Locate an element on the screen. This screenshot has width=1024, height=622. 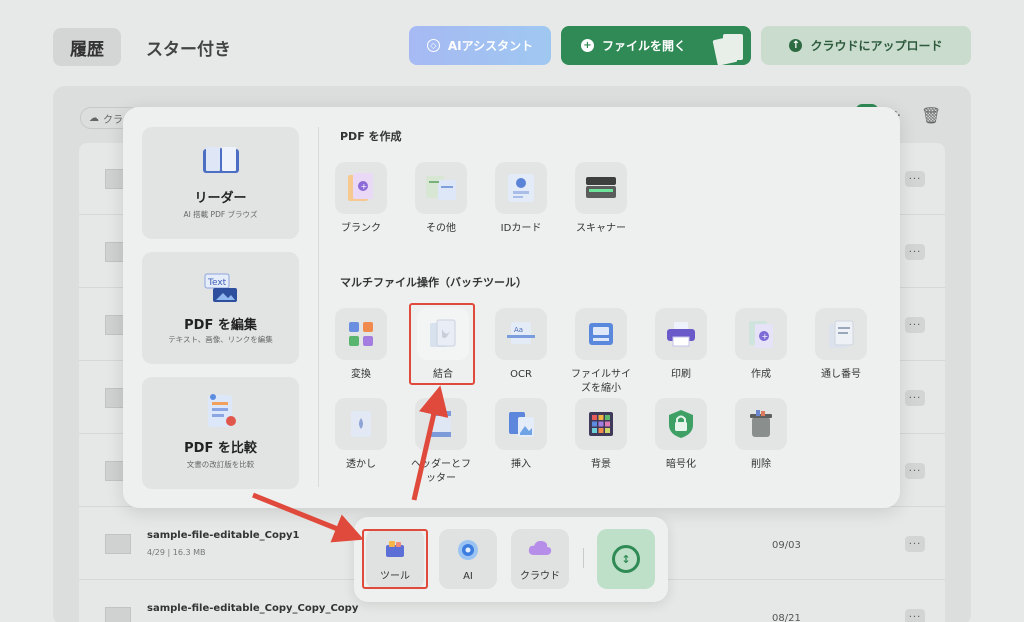
ocr-icon: Aa is located at coordinates (521, 333).